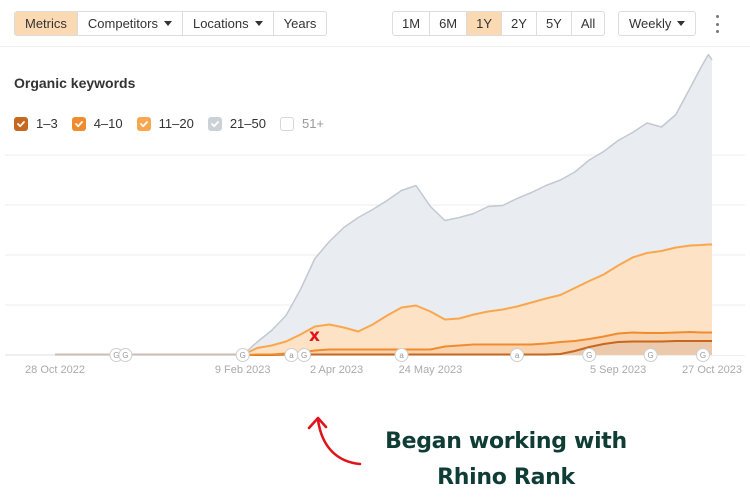 This screenshot has width=750, height=500. Describe the element at coordinates (506, 477) in the screenshot. I see `annotation-line-2: Rhino Rank` at that location.